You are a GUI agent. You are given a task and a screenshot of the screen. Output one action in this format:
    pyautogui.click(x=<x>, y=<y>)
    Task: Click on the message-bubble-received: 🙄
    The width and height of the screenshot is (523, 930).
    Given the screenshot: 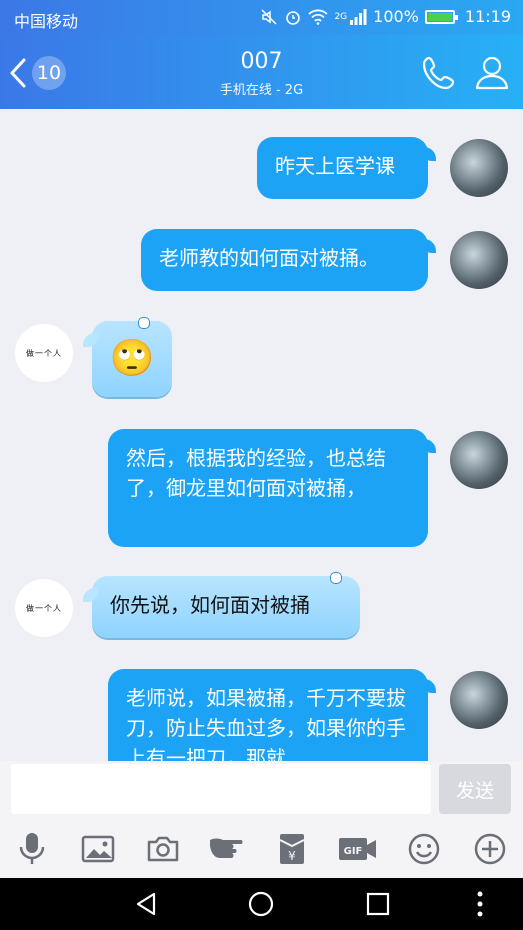 What is the action you would take?
    pyautogui.click(x=127, y=357)
    